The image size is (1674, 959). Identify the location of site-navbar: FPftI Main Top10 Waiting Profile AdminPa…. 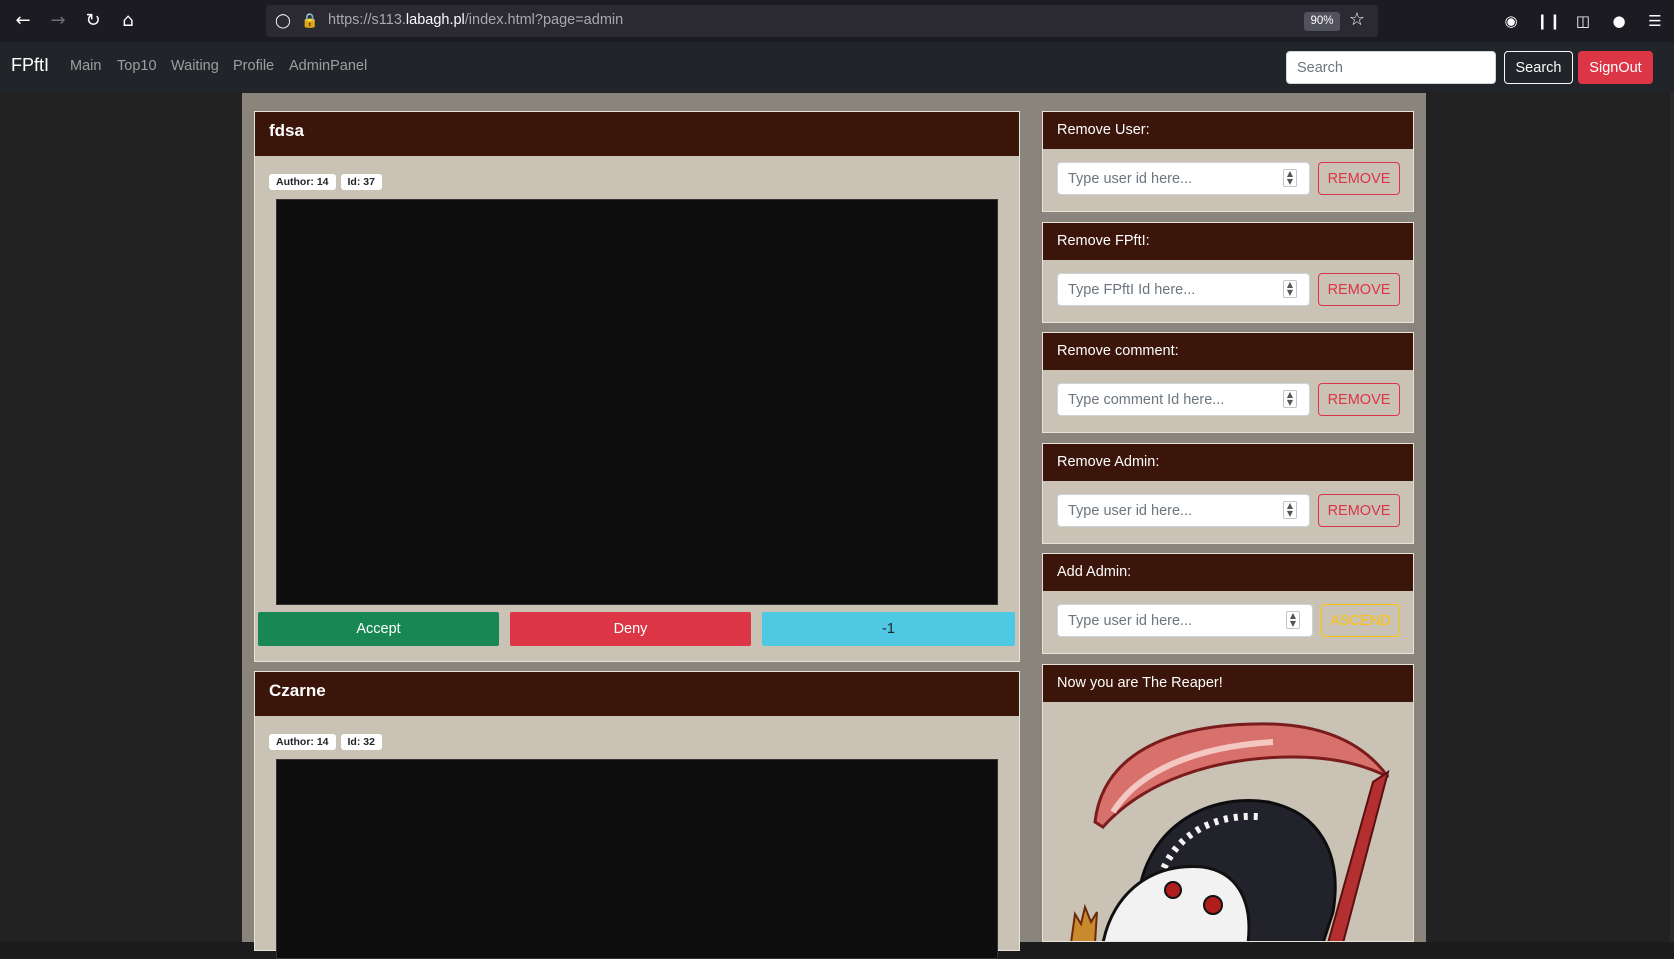
(837, 67).